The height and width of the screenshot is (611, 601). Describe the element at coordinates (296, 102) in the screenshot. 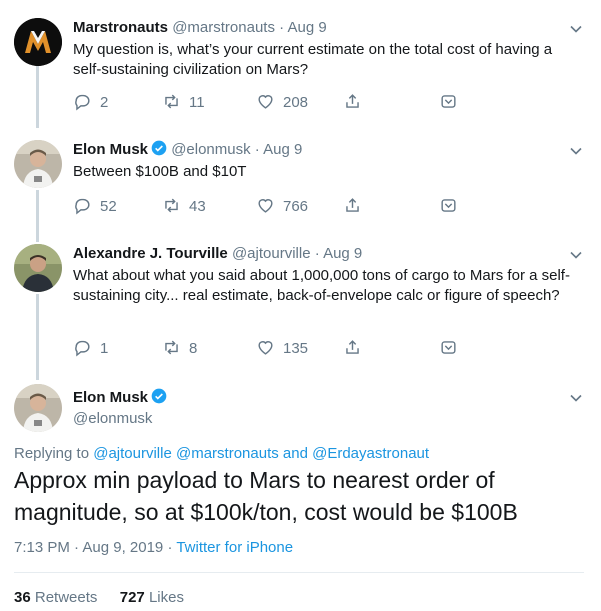

I see `like-count: 208` at that location.